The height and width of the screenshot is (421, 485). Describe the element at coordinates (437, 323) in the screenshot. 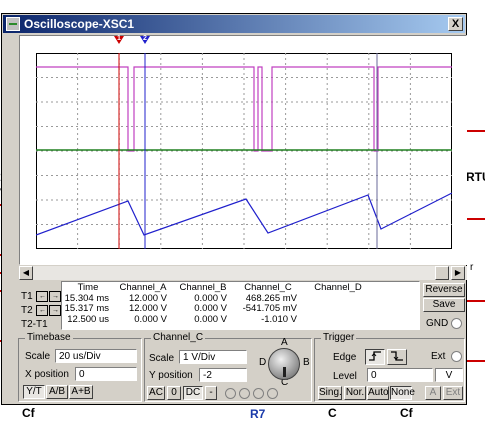

I see `gnd-label: GND` at that location.